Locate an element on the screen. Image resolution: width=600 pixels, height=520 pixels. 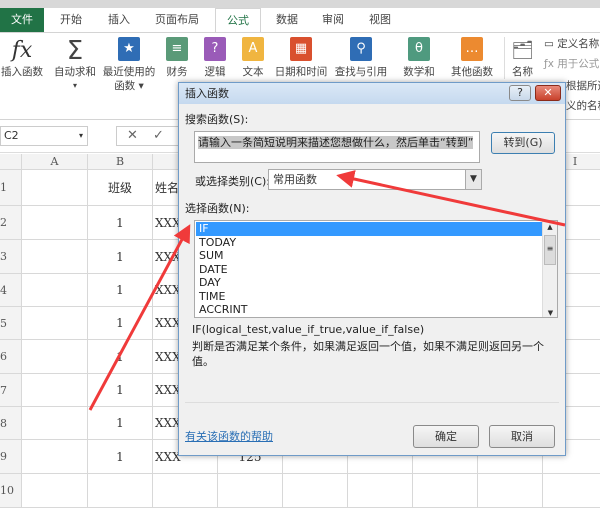
arrow-to-category is located at coordinates (451, 198).